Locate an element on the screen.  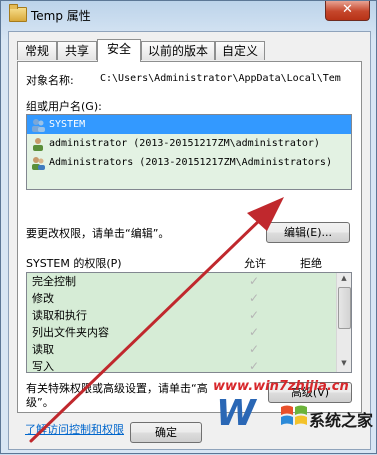
learn-access-control-link: 了解访问控制和权限 is located at coordinates (74, 429).